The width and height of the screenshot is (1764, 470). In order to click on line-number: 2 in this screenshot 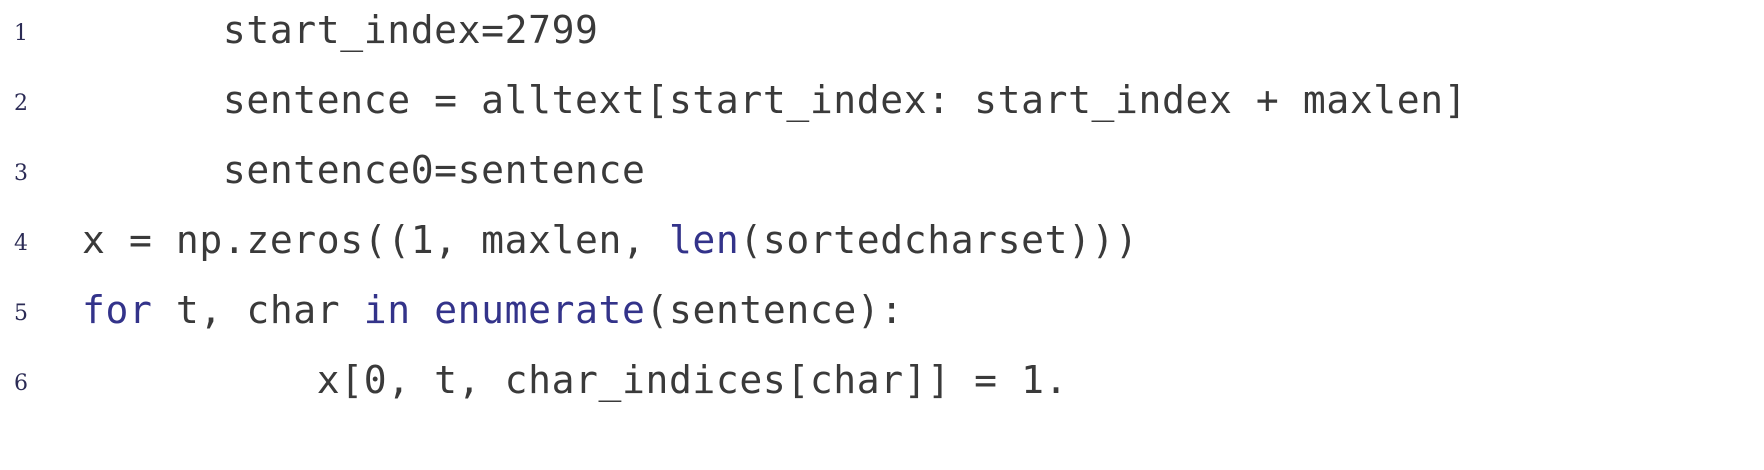, I will do `click(21, 103)`.